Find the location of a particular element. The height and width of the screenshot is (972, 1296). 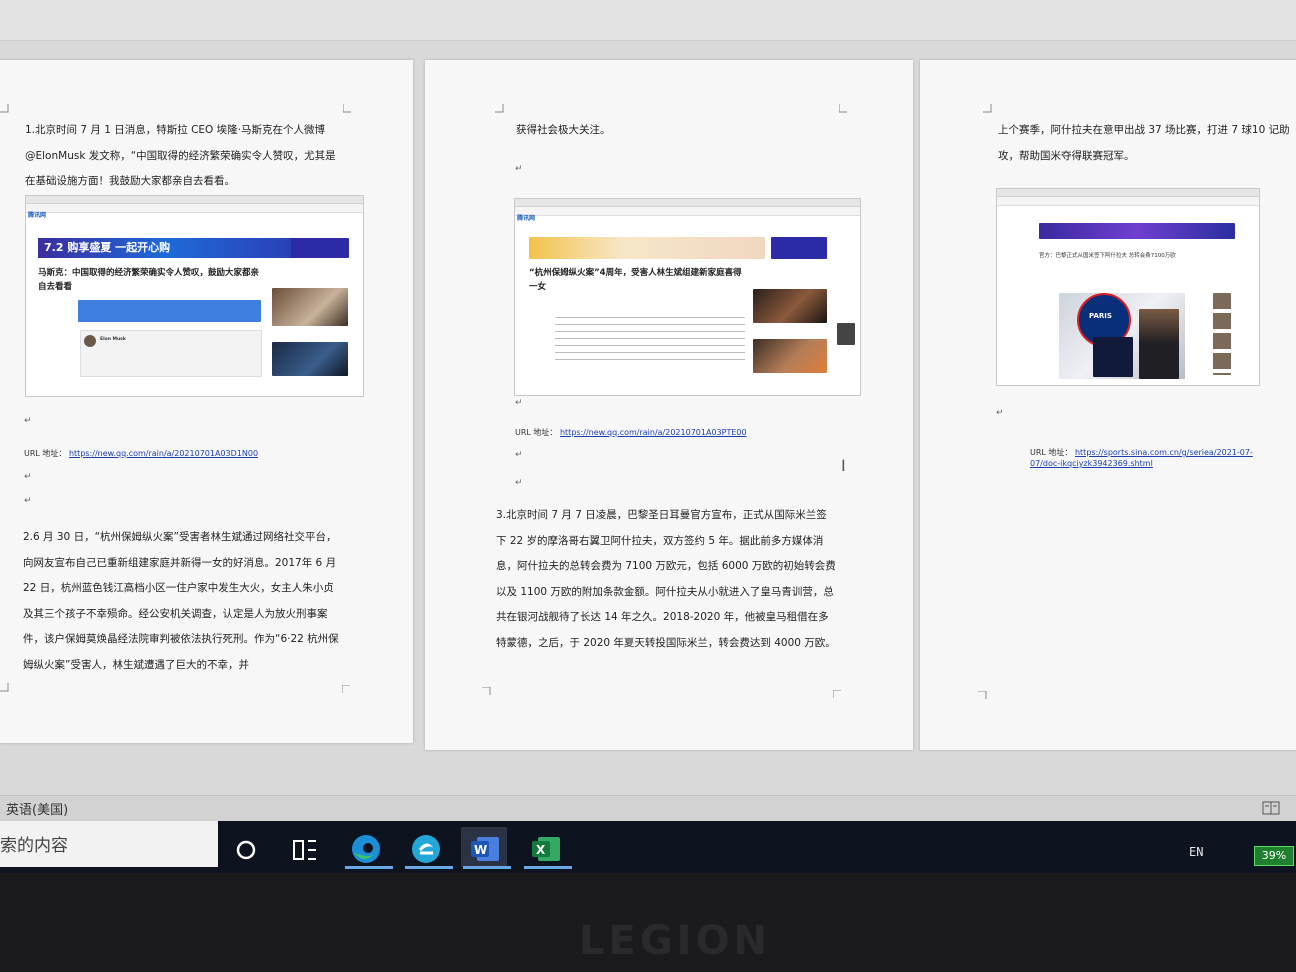

taskbar: 索的内容 W X EN 39% is located at coordinates (648, 847).